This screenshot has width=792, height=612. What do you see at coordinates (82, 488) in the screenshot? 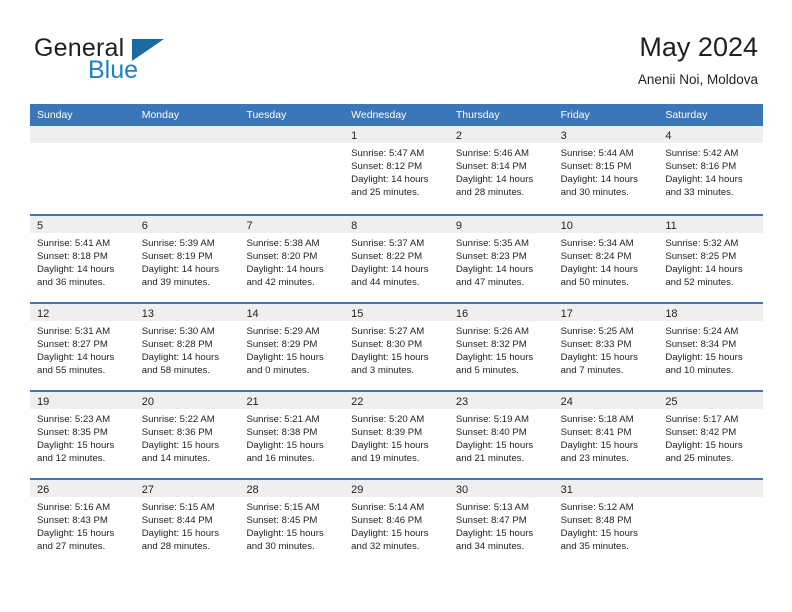
I see `day-number-band: 26` at bounding box center [82, 488].